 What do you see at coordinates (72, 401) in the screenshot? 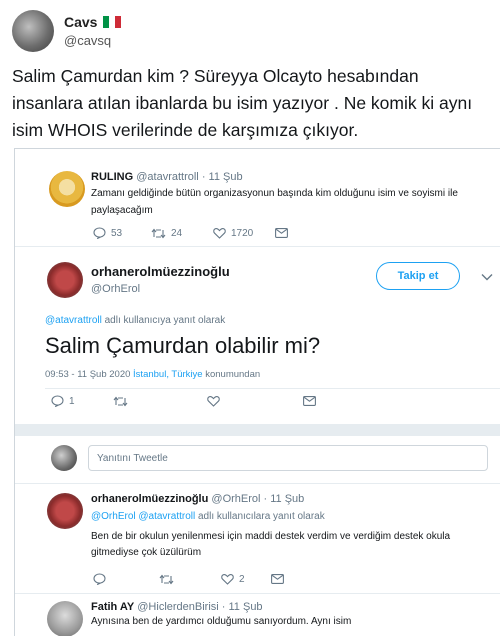
I see `reply-count: 1` at bounding box center [72, 401].